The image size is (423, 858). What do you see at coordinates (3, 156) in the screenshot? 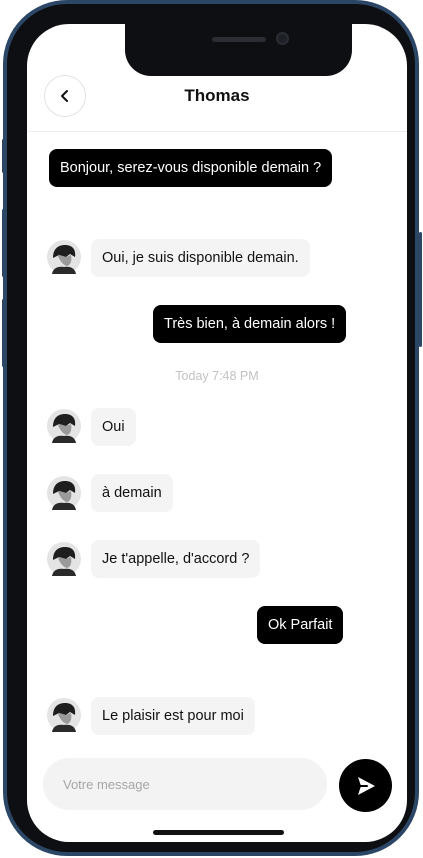
I see `side-button-left-top` at bounding box center [3, 156].